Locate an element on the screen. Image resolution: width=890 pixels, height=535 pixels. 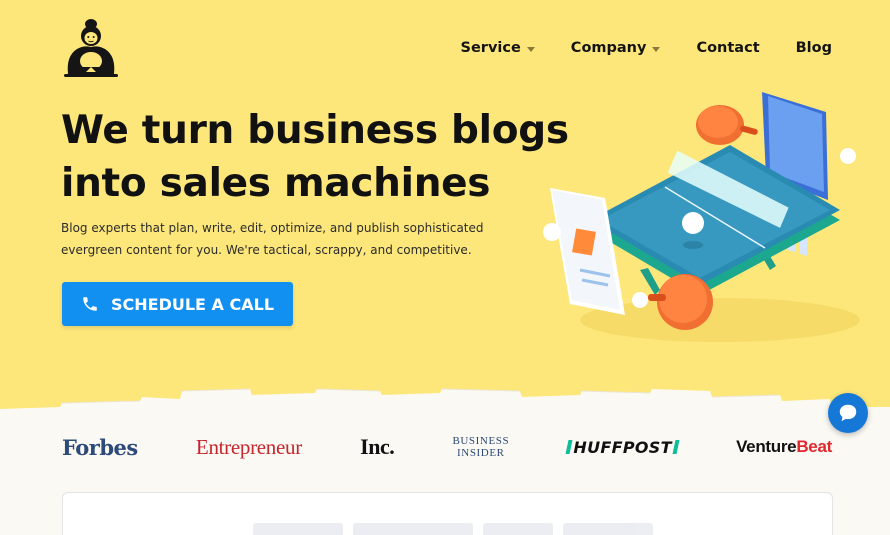
venturebeat-logo: VentureBeat is located at coordinates (784, 447).